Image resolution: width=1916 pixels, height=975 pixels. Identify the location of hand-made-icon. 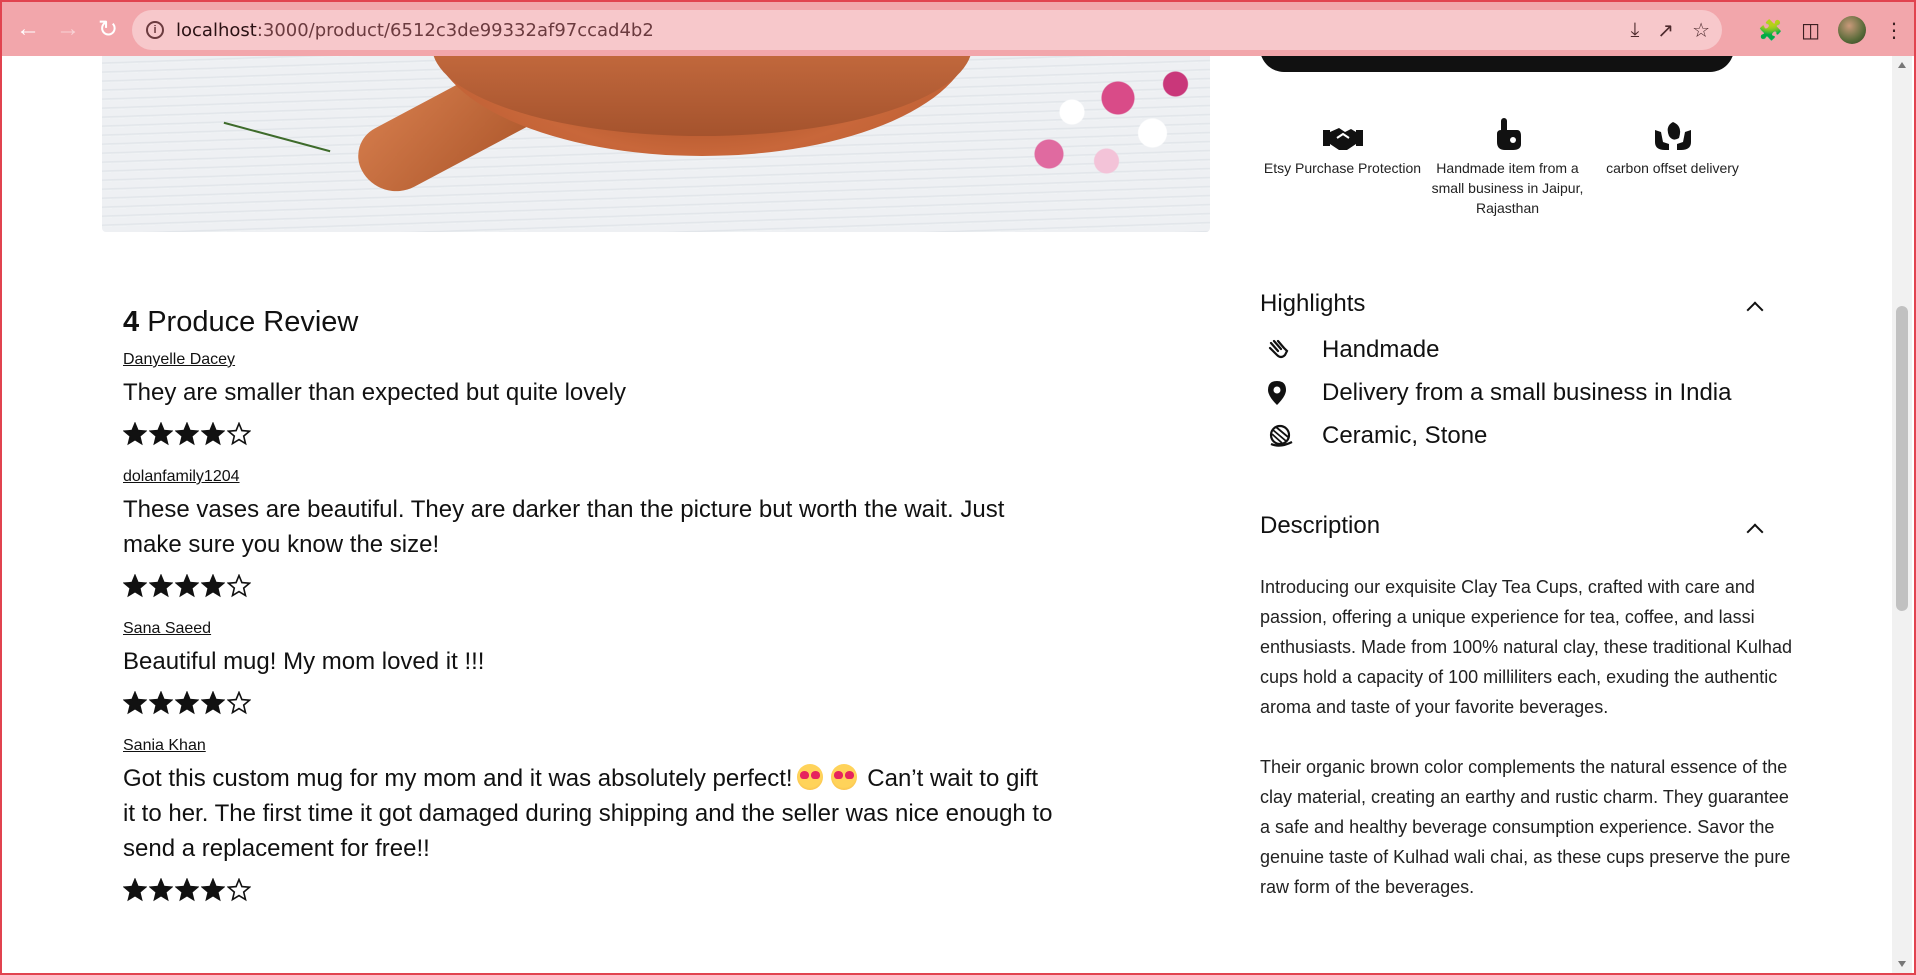
(1507, 135).